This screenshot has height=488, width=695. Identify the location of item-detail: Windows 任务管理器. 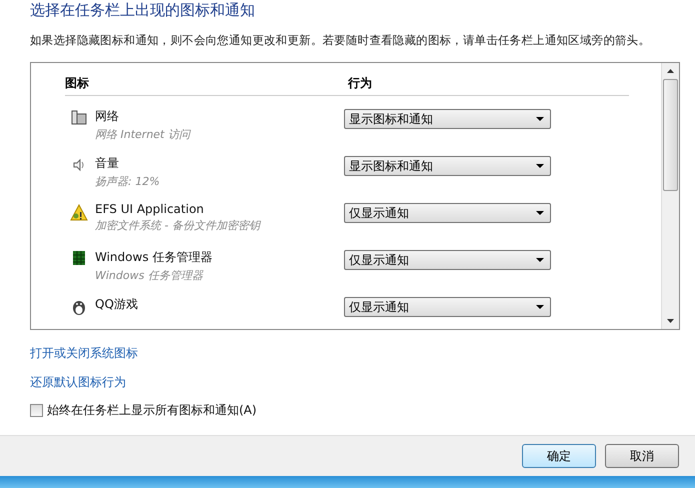
(149, 275).